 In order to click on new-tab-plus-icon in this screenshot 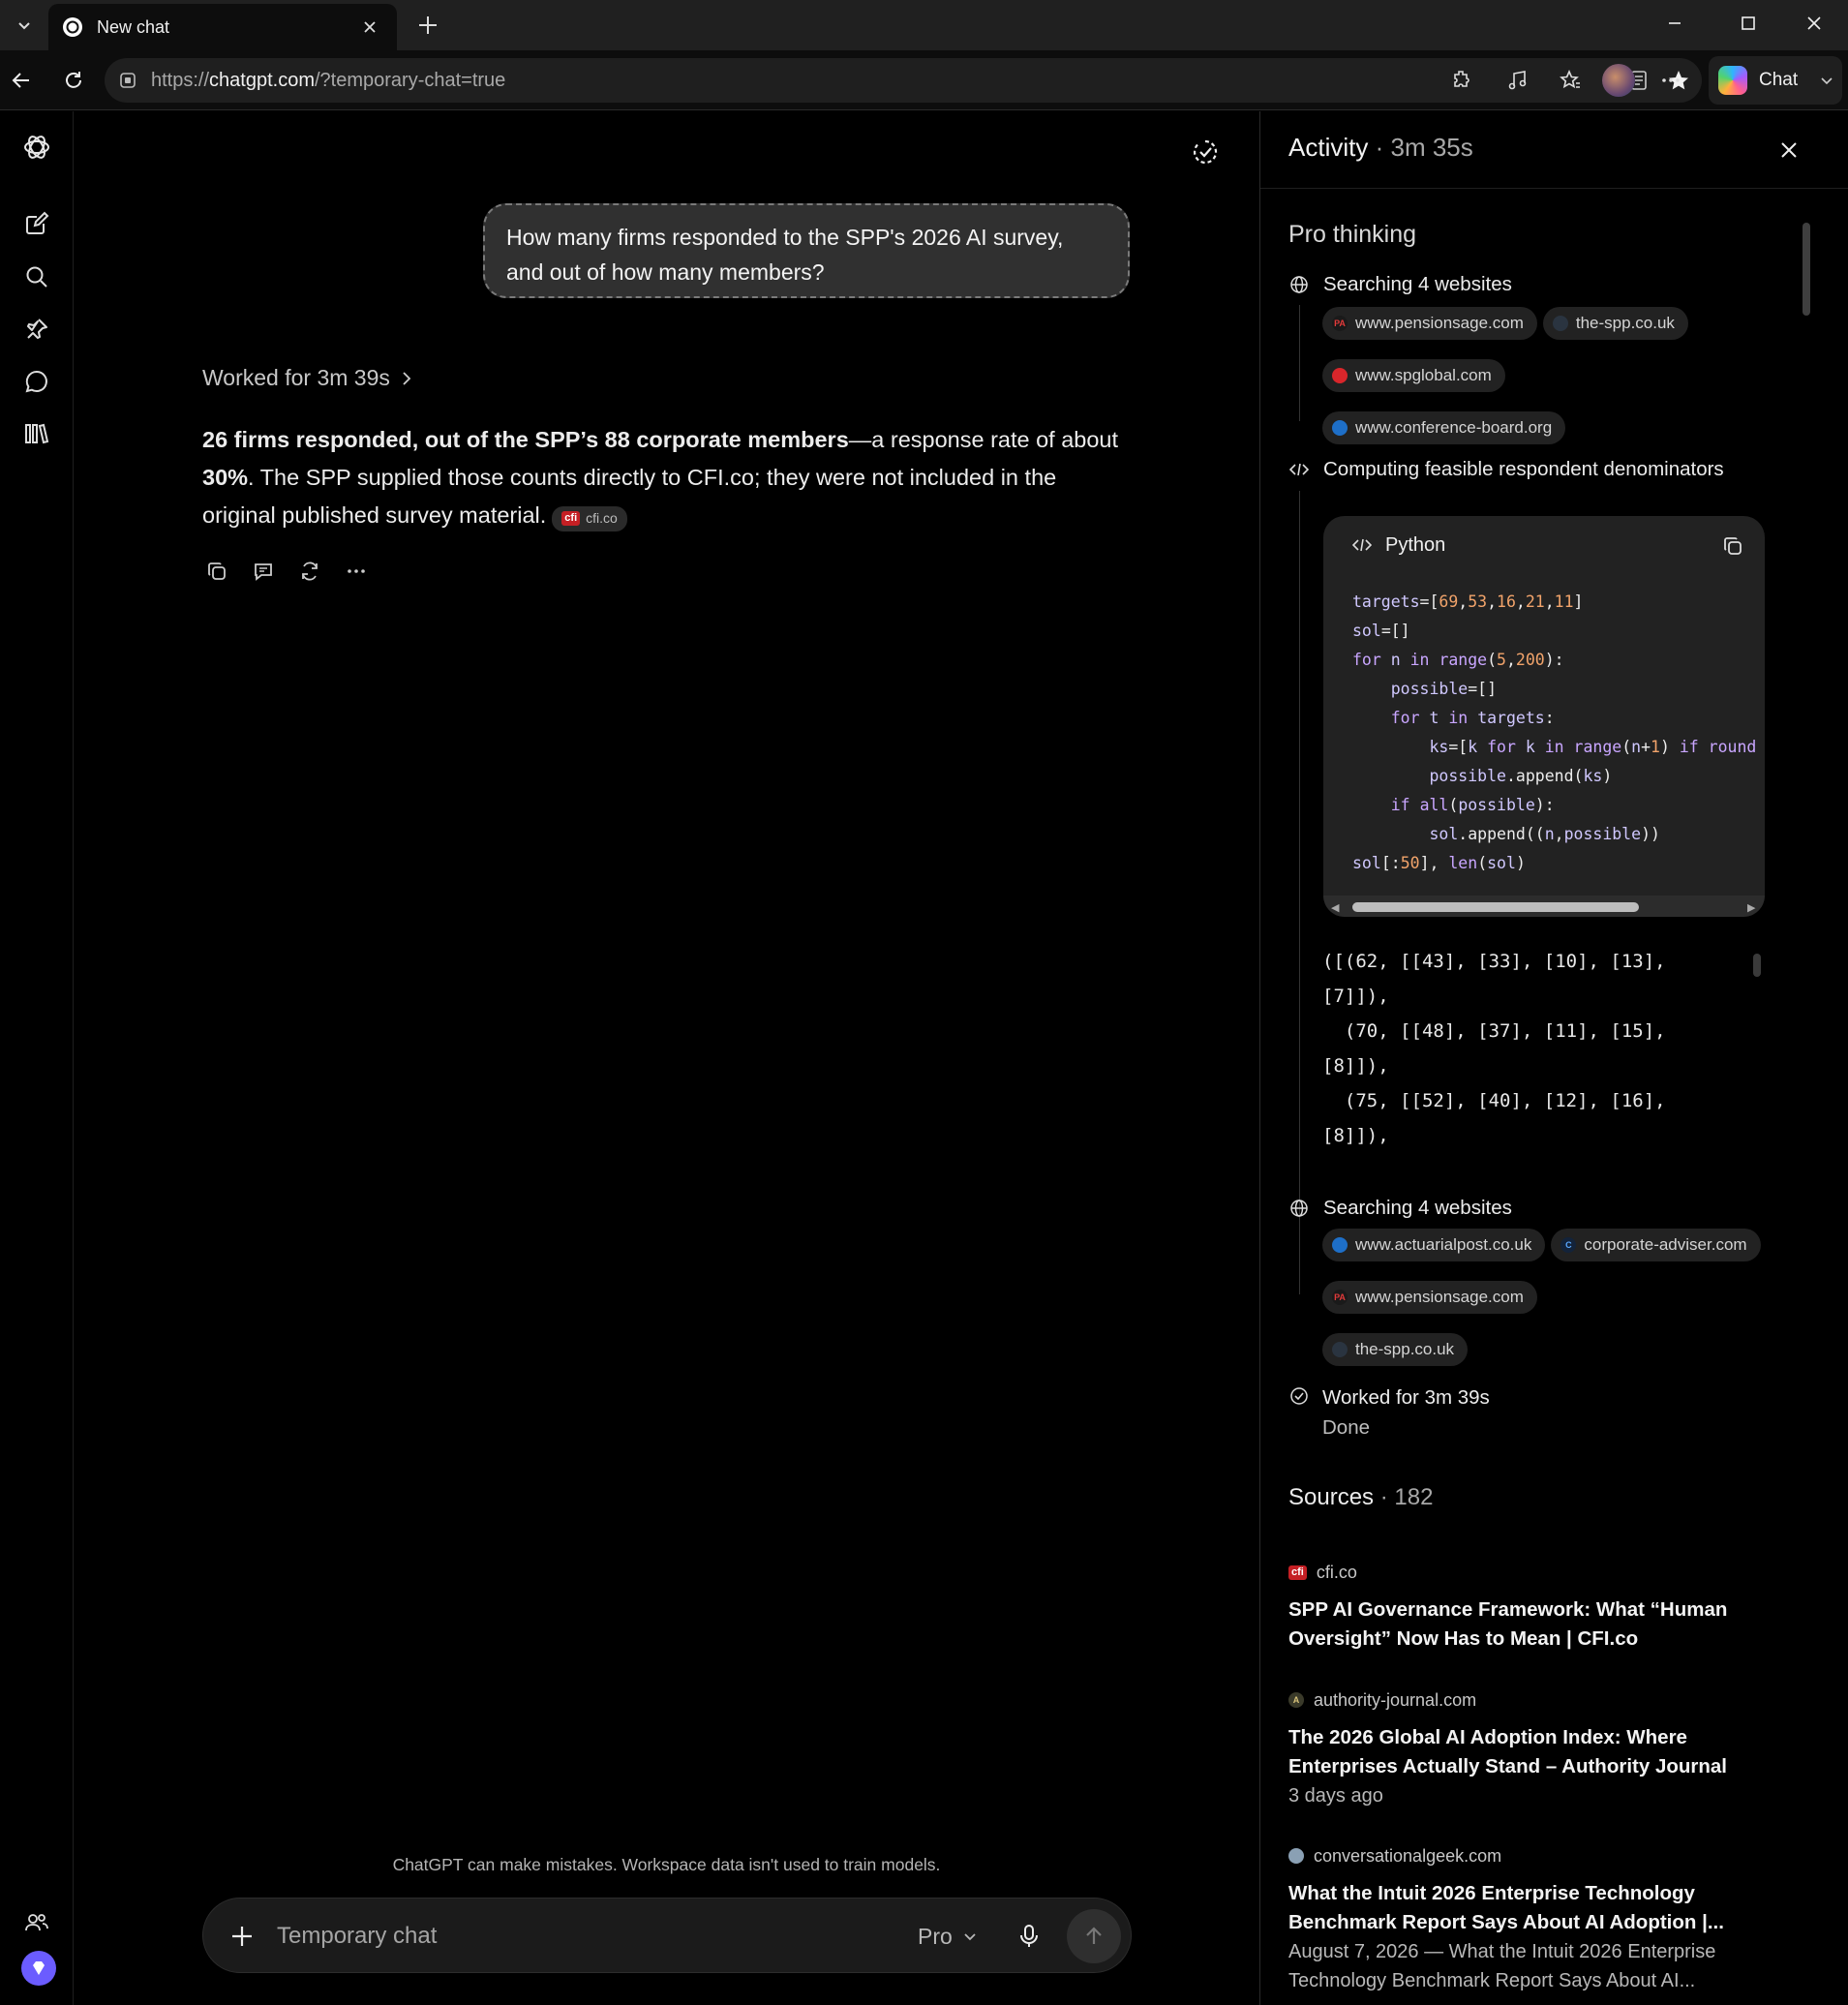, I will do `click(427, 25)`.